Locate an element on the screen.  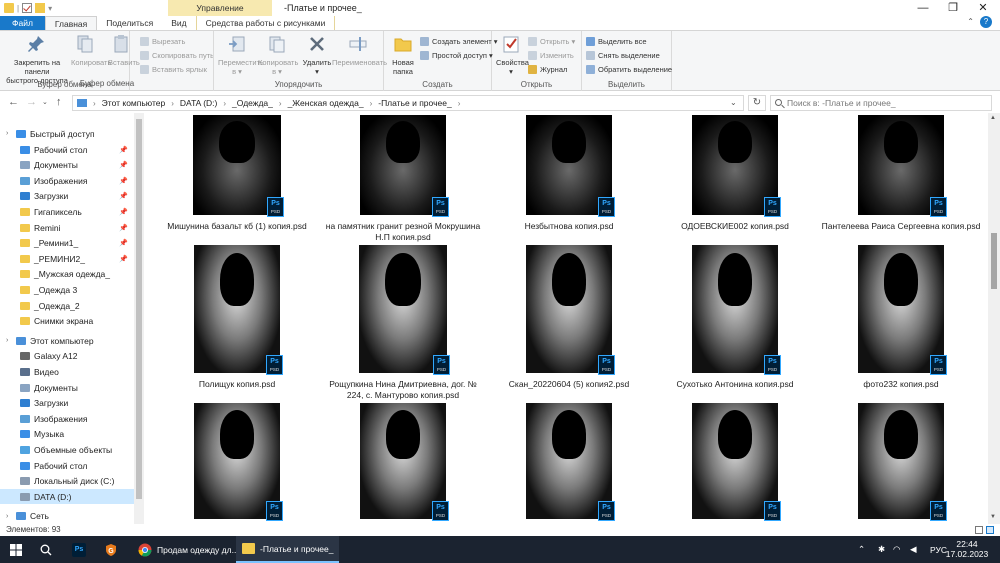
nav-pc-item: Объемные объекты is located at coordinates (67, 449).